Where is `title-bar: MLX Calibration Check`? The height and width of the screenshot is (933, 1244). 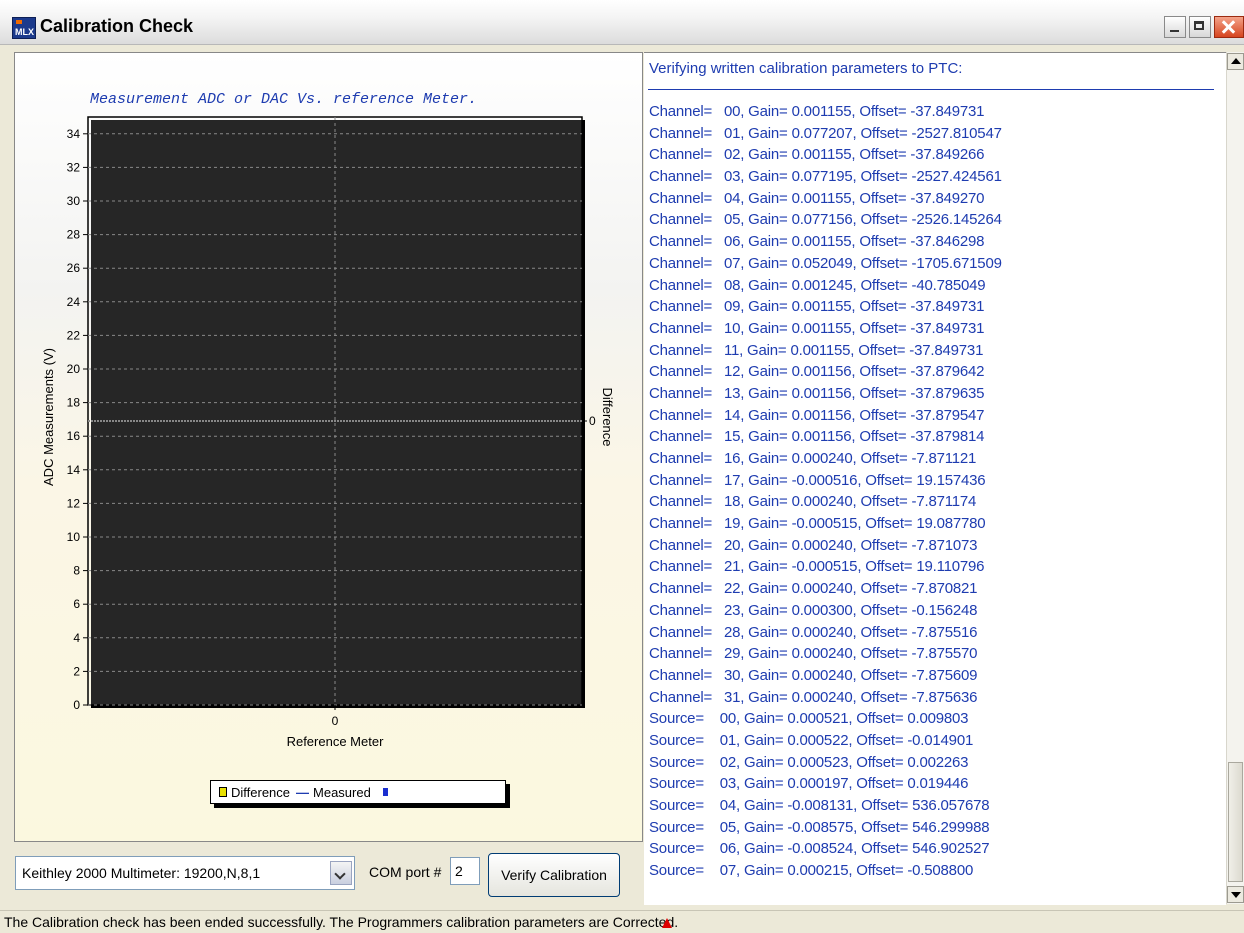
title-bar: MLX Calibration Check is located at coordinates (622, 22).